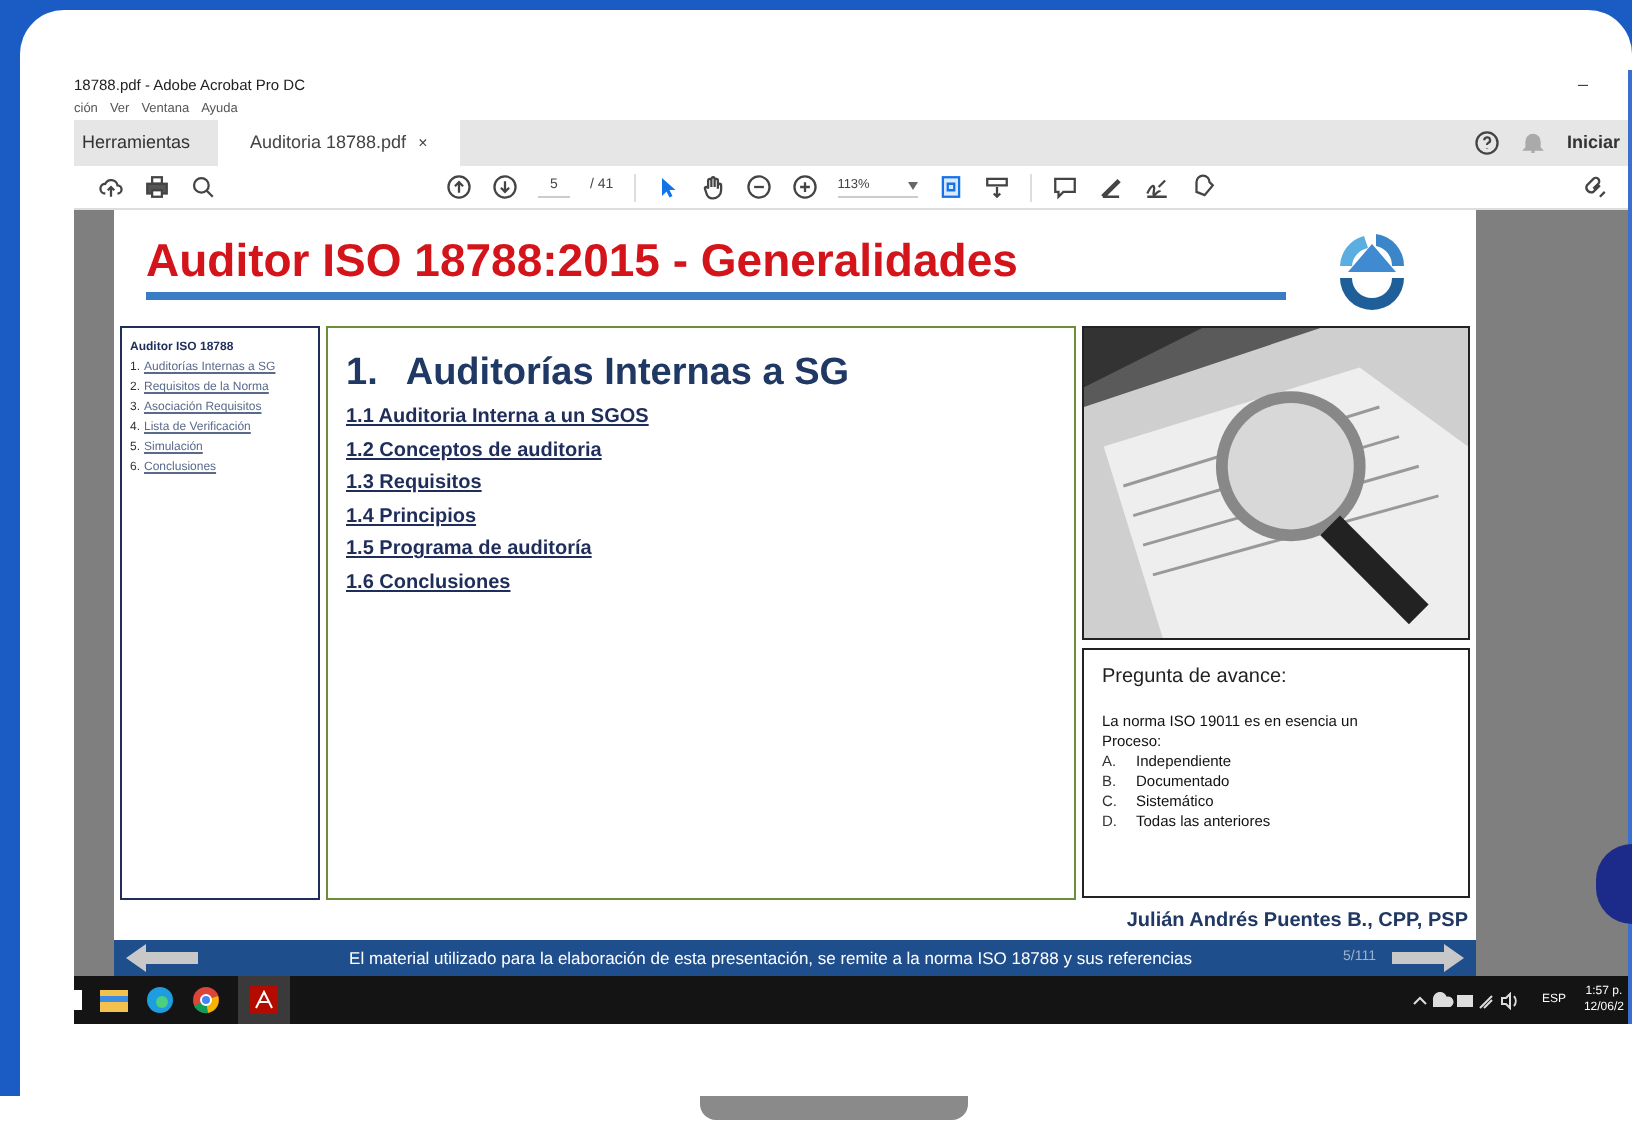  Describe the element at coordinates (1297, 921) in the screenshot. I see `author-name: Julián Andrés Puentes B., CPP, PSP` at that location.